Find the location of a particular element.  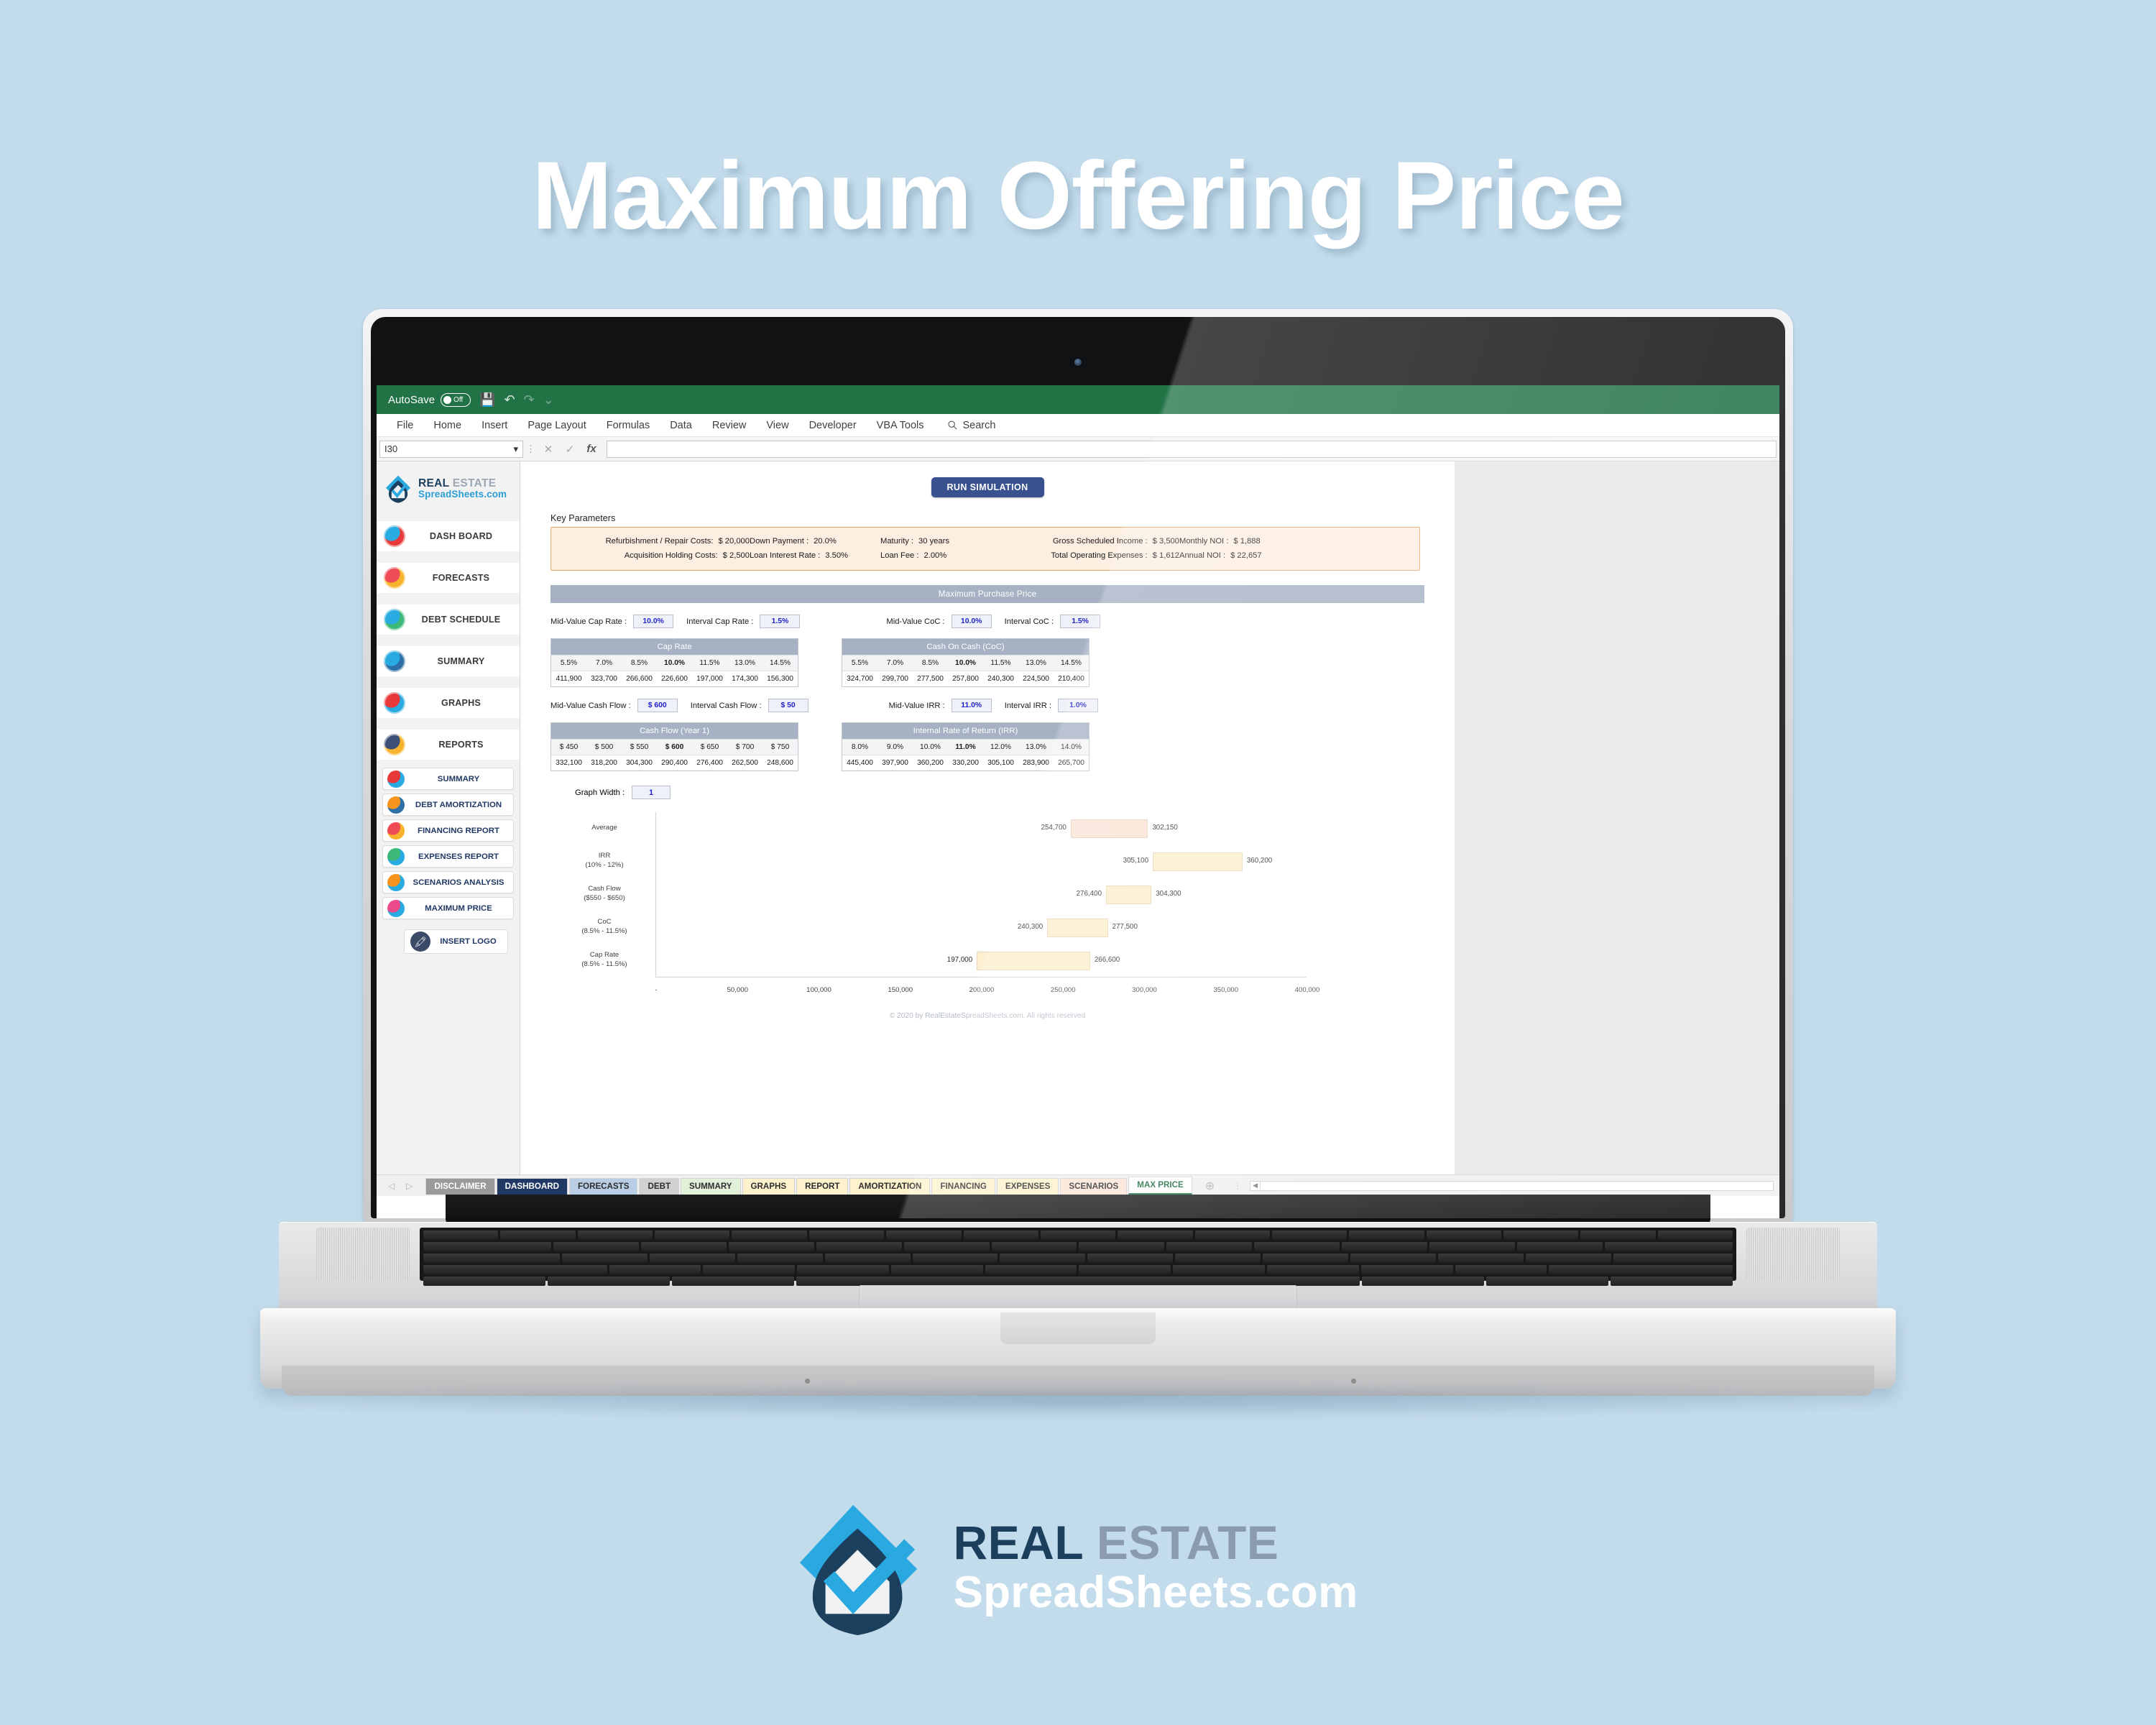

sidebar-item-scenarios-analysis: SCENARIOS ANALYSIS is located at coordinates (448, 882).